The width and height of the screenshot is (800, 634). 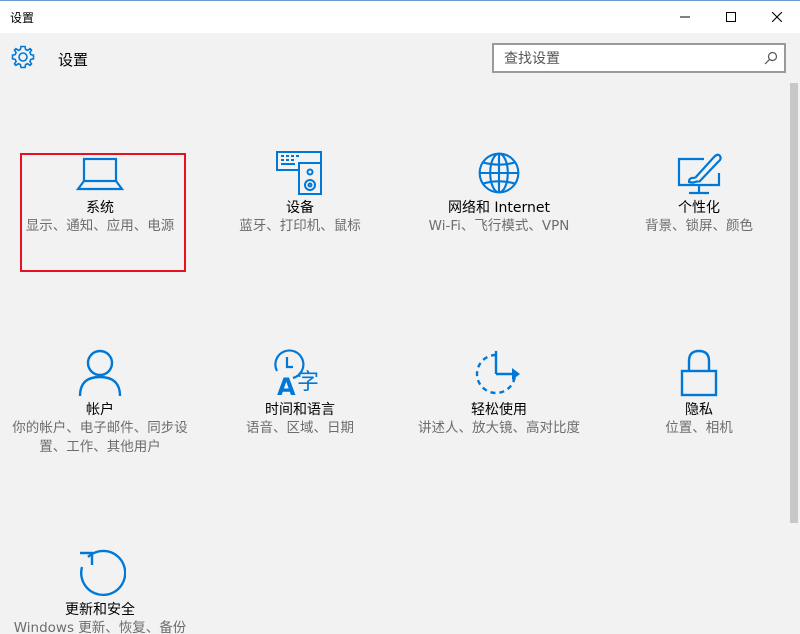 I want to click on svg-text: 字, so click(x=308, y=382).